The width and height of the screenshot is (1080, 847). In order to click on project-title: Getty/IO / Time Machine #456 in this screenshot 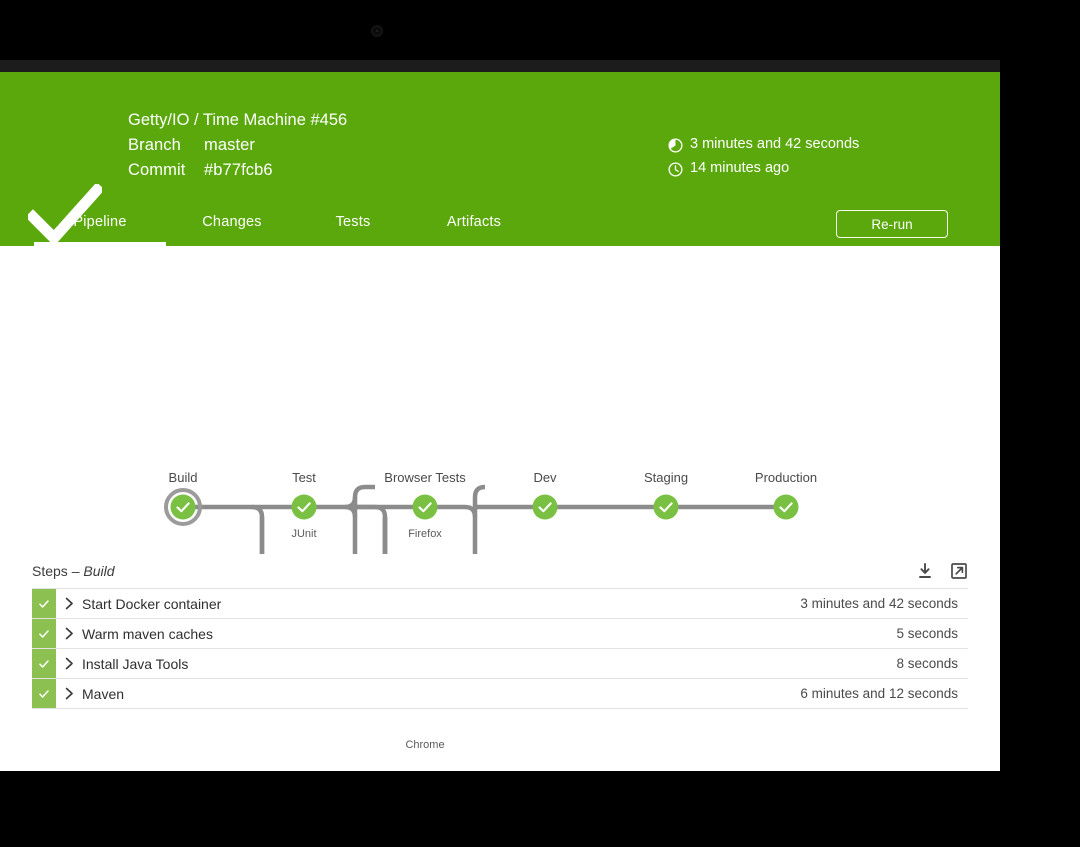, I will do `click(238, 120)`.